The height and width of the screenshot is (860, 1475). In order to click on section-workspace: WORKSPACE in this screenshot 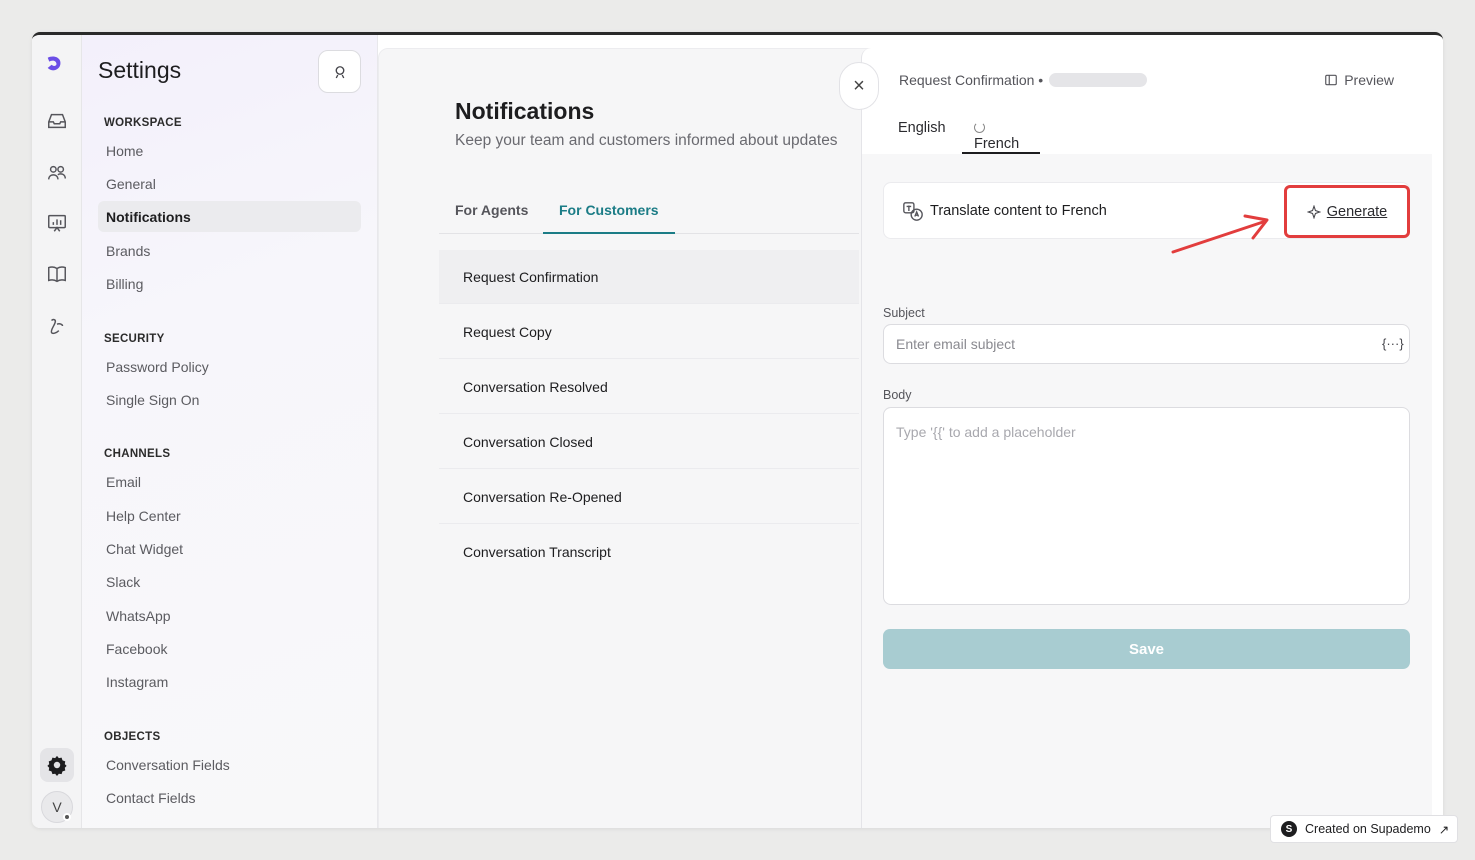, I will do `click(143, 123)`.